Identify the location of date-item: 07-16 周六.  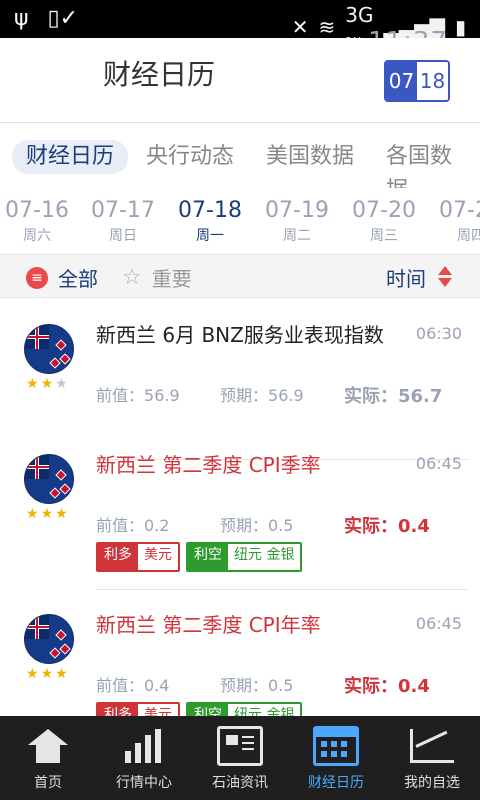
(40, 221).